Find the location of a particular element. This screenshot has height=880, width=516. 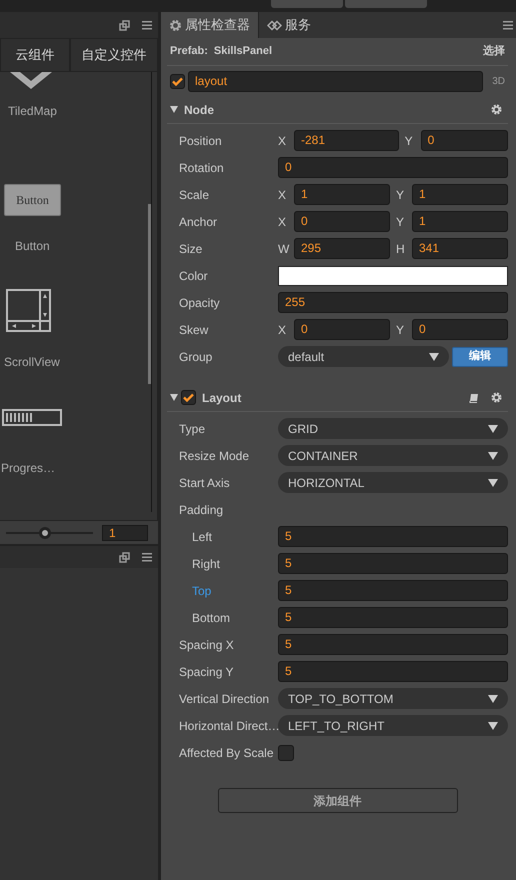

add-component-button: 添加组件 is located at coordinates (338, 800).